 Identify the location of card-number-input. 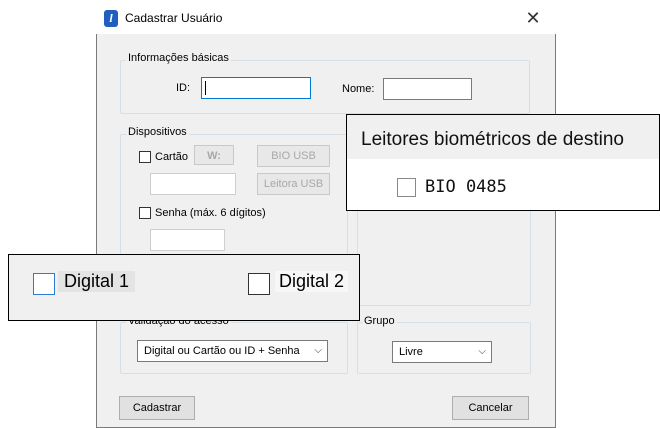
(193, 184).